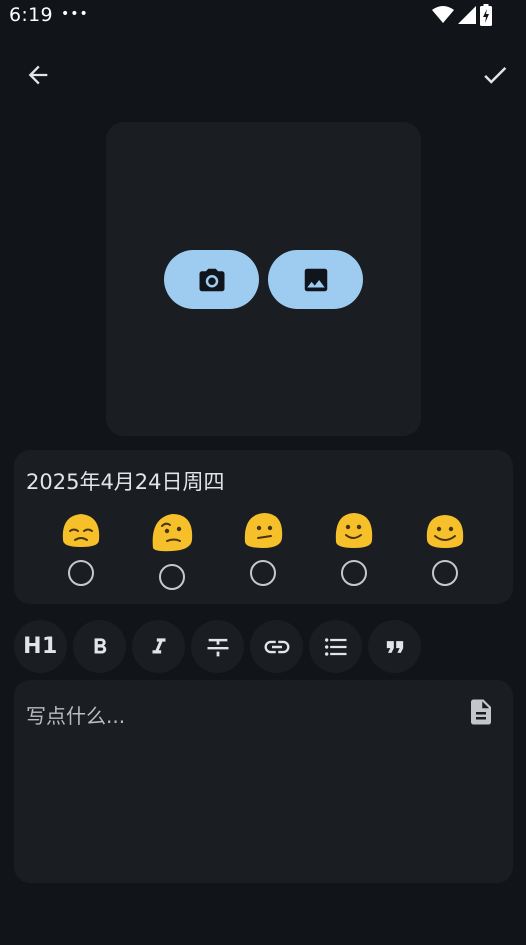 This screenshot has width=526, height=945. Describe the element at coordinates (354, 530) in the screenshot. I see `slight-smile-icon` at that location.